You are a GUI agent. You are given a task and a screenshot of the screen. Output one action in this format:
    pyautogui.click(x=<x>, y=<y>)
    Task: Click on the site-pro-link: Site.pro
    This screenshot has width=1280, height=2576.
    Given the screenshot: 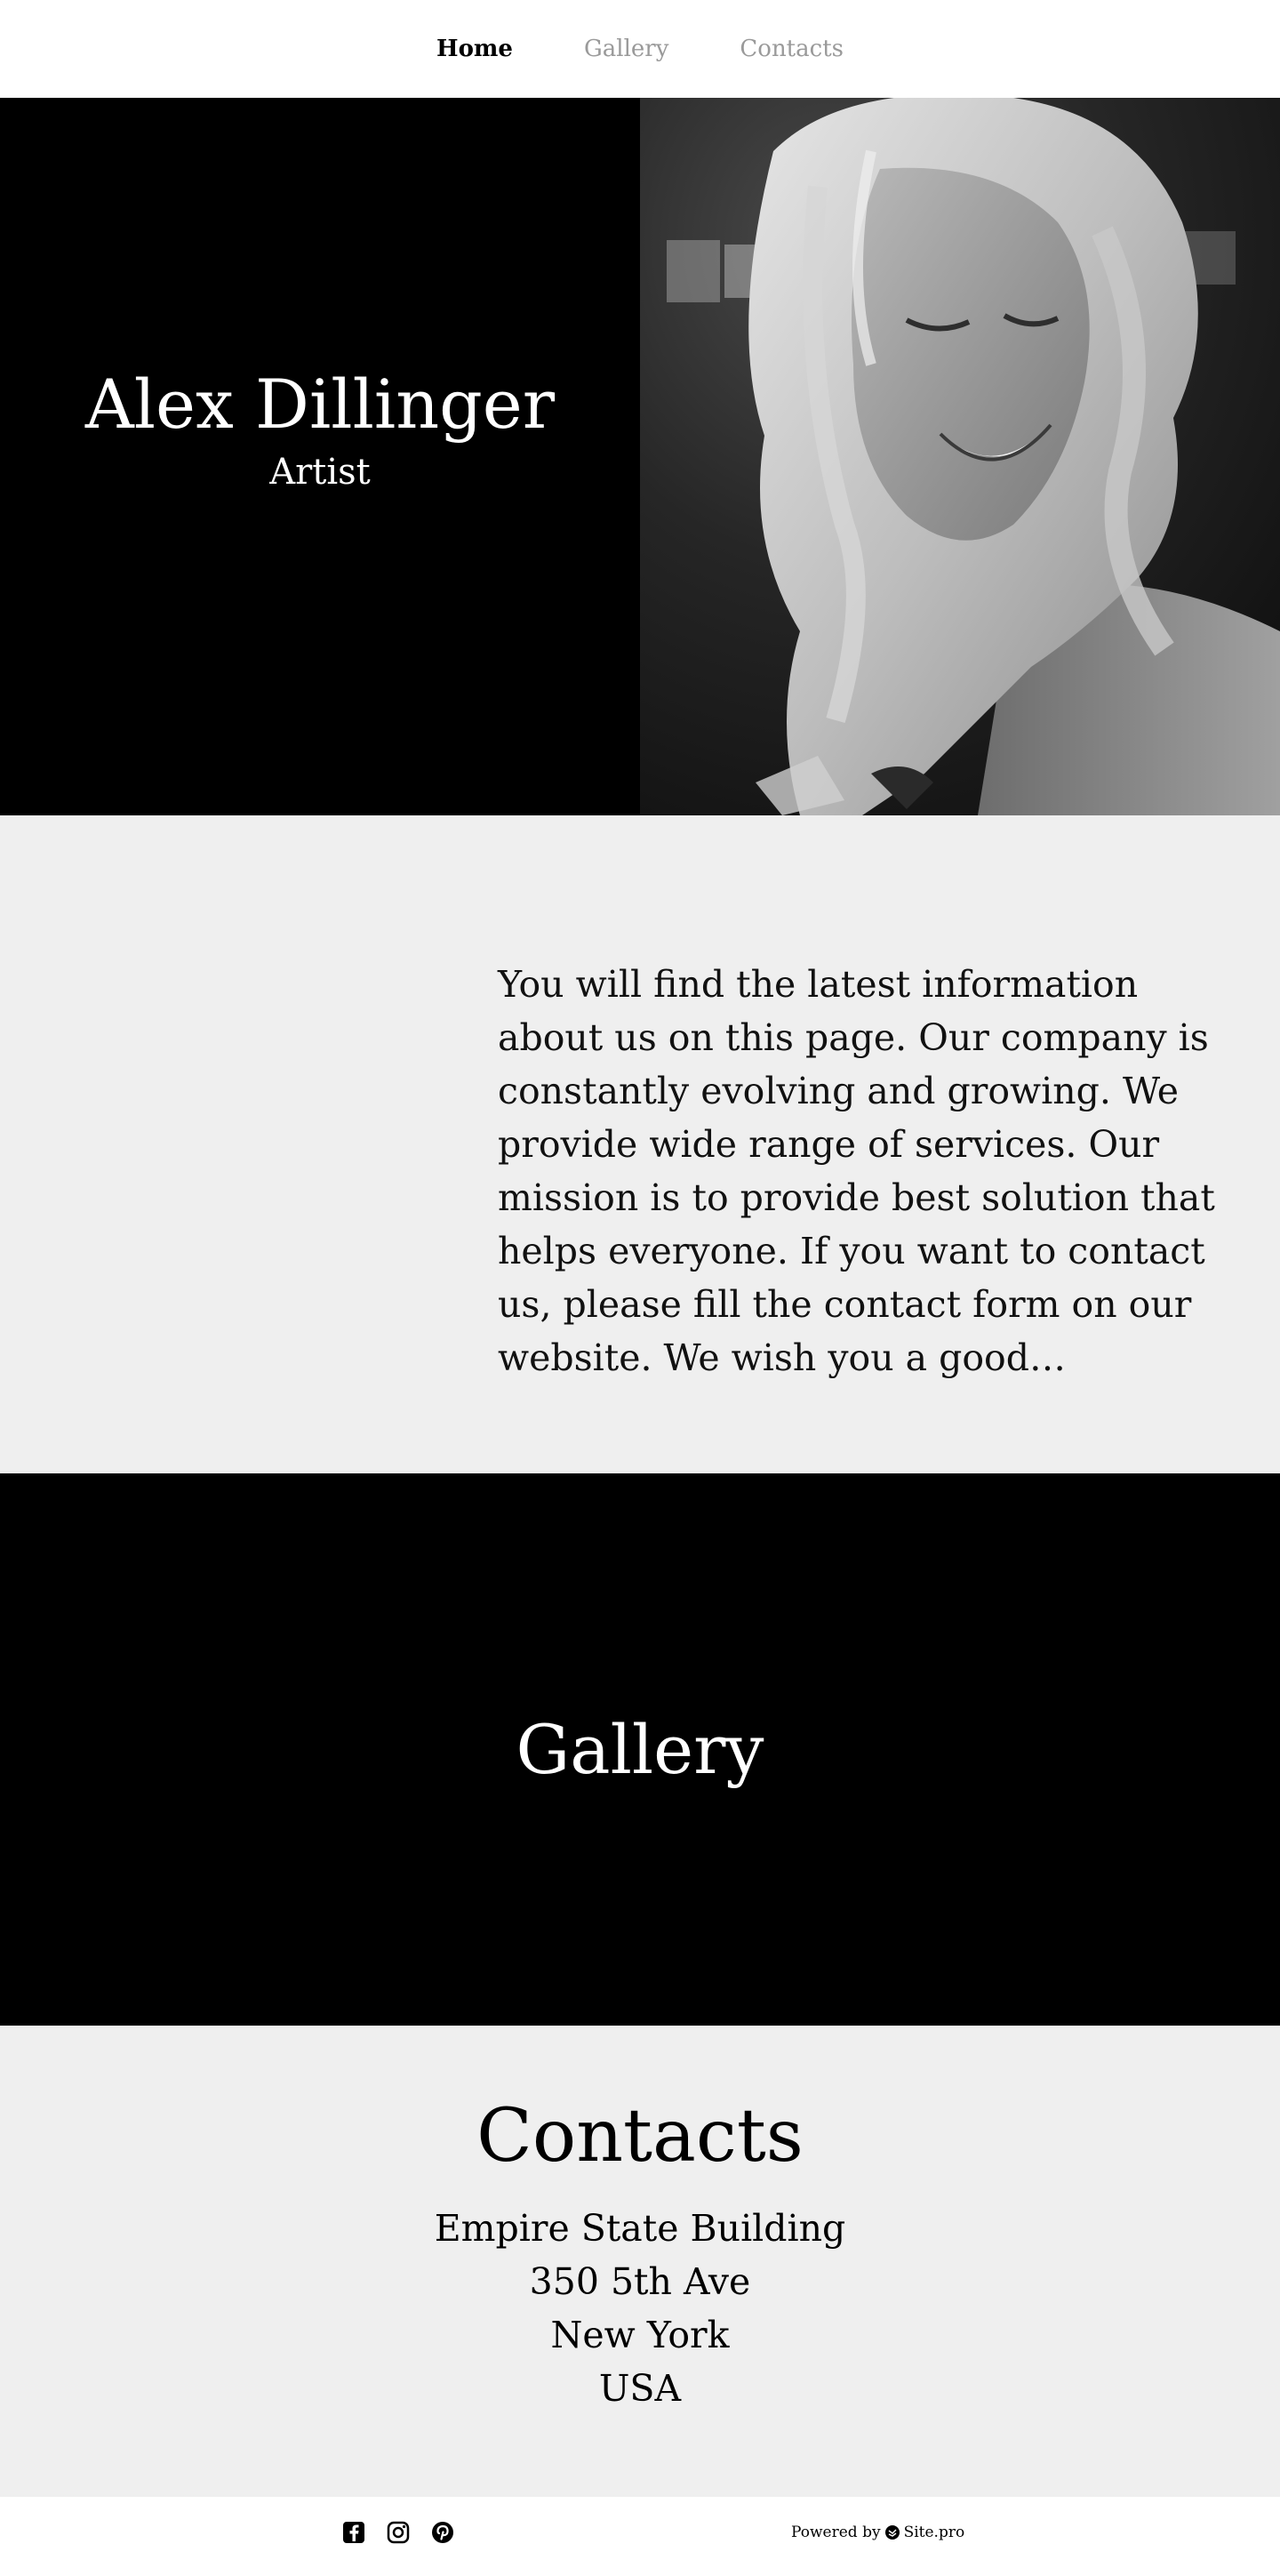 What is the action you would take?
    pyautogui.click(x=934, y=2532)
    